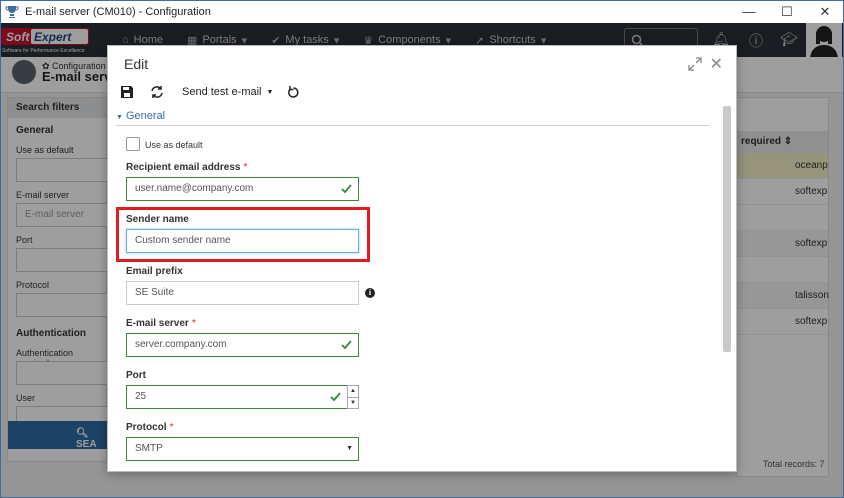 The width and height of the screenshot is (844, 498). Describe the element at coordinates (127, 92) in the screenshot. I see `save-icon` at that location.